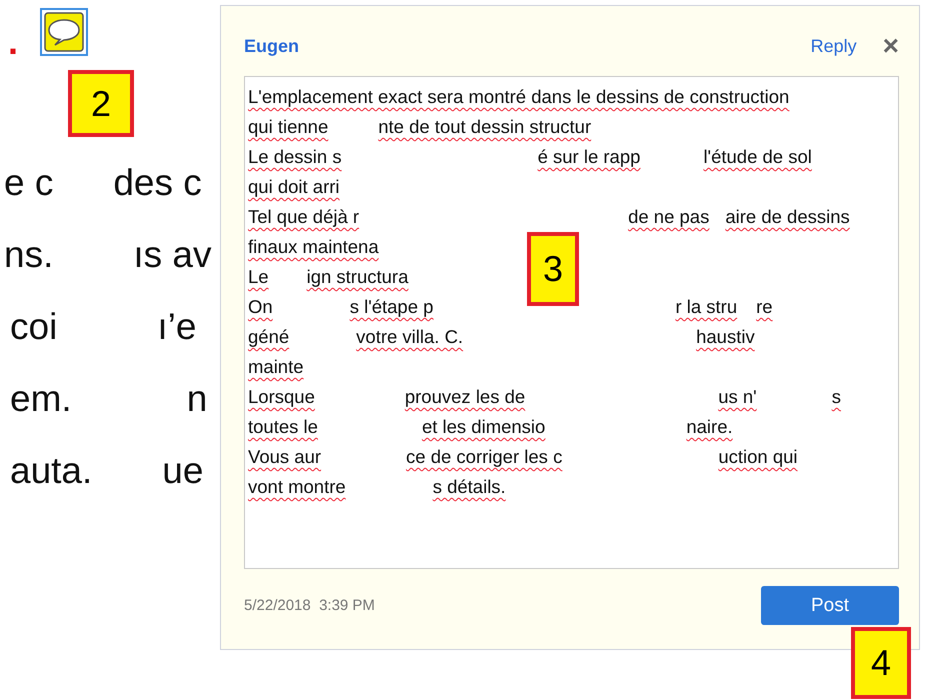  I want to click on reply-link: Reply, so click(833, 46).